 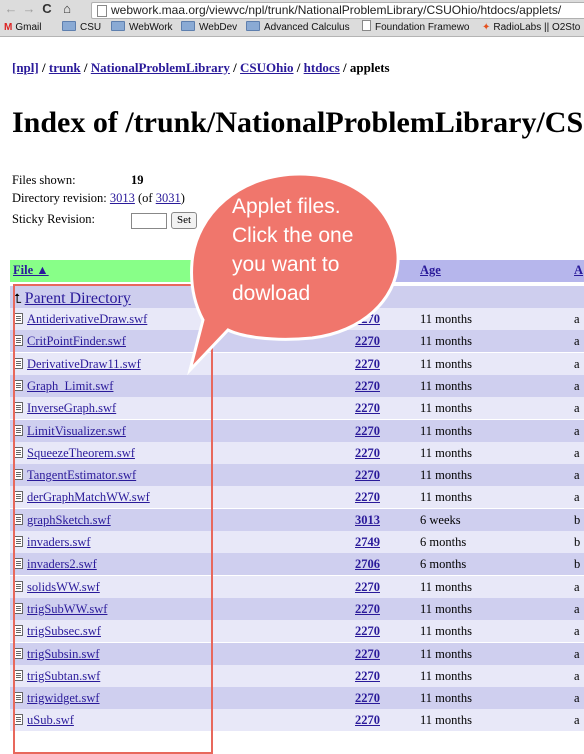 I want to click on bookmark-webwork: WebWork, so click(x=142, y=27).